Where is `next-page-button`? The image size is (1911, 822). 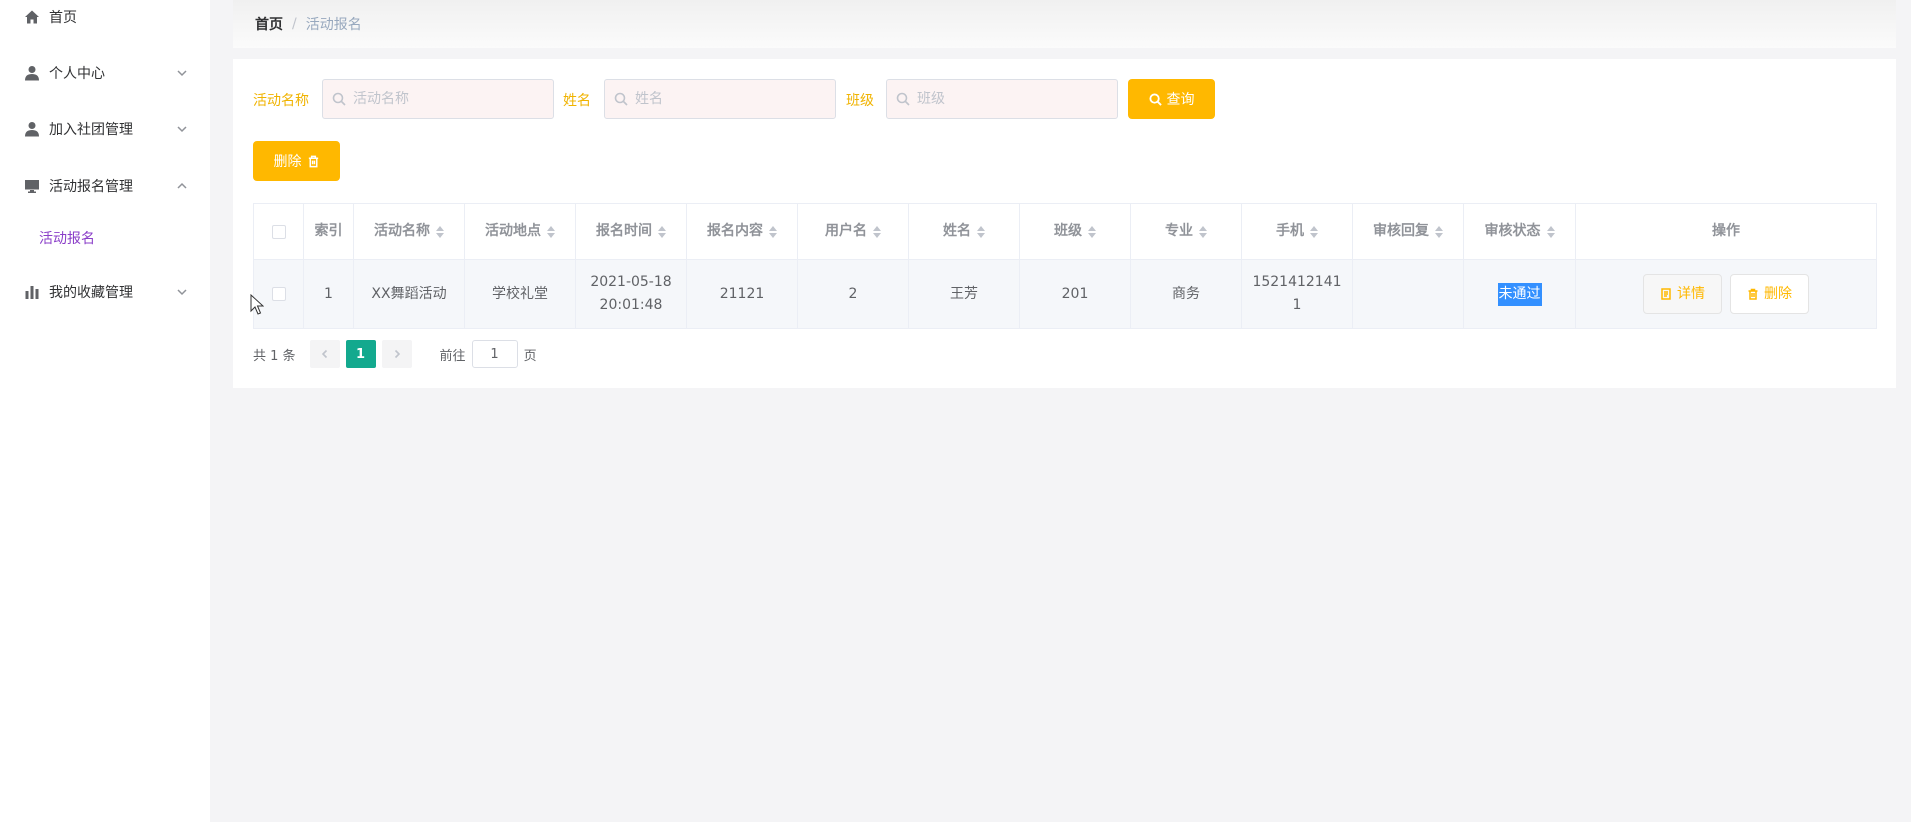 next-page-button is located at coordinates (396, 354).